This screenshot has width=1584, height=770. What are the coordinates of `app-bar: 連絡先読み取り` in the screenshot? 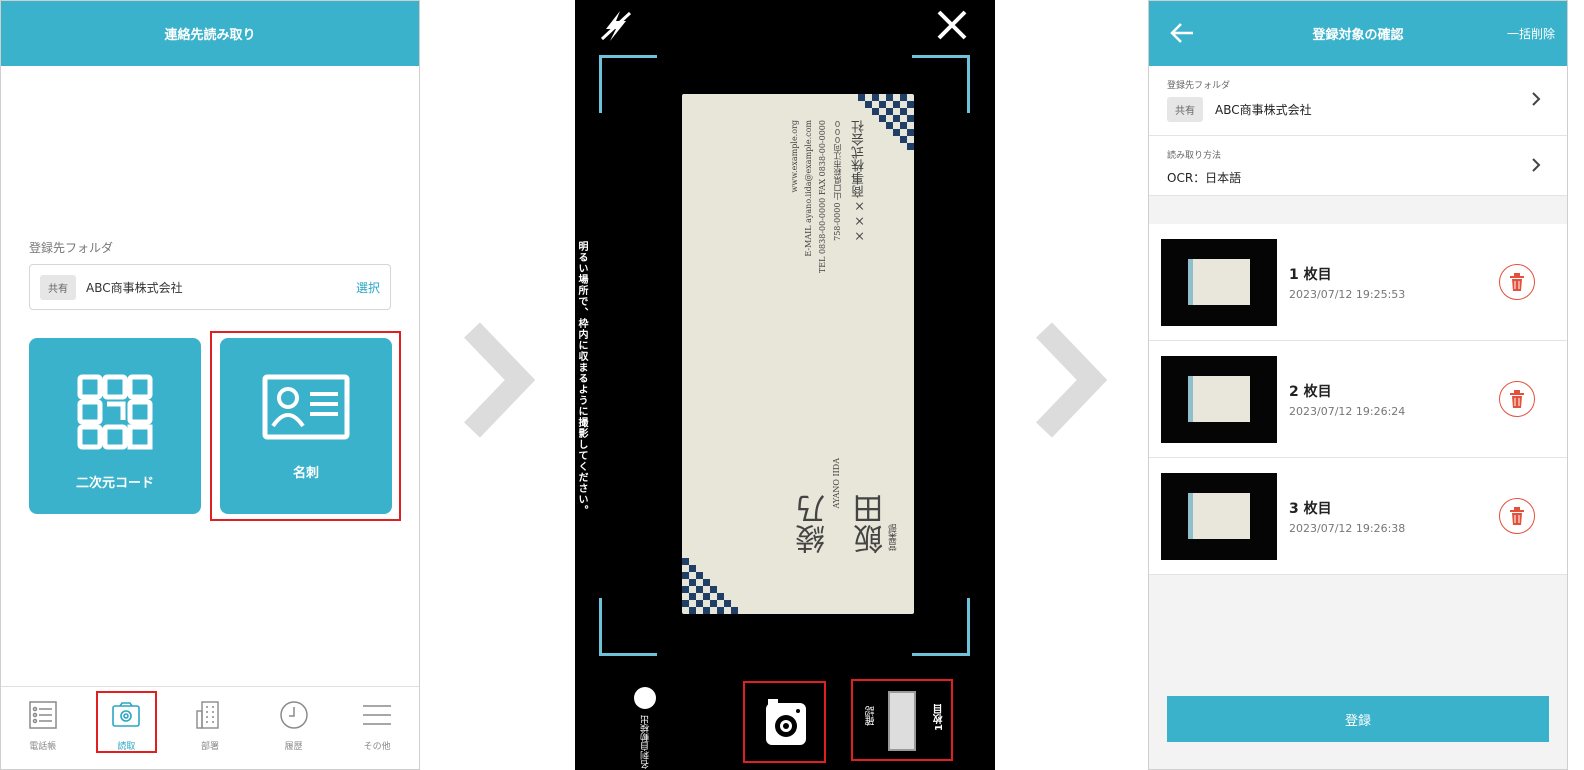 It's located at (210, 33).